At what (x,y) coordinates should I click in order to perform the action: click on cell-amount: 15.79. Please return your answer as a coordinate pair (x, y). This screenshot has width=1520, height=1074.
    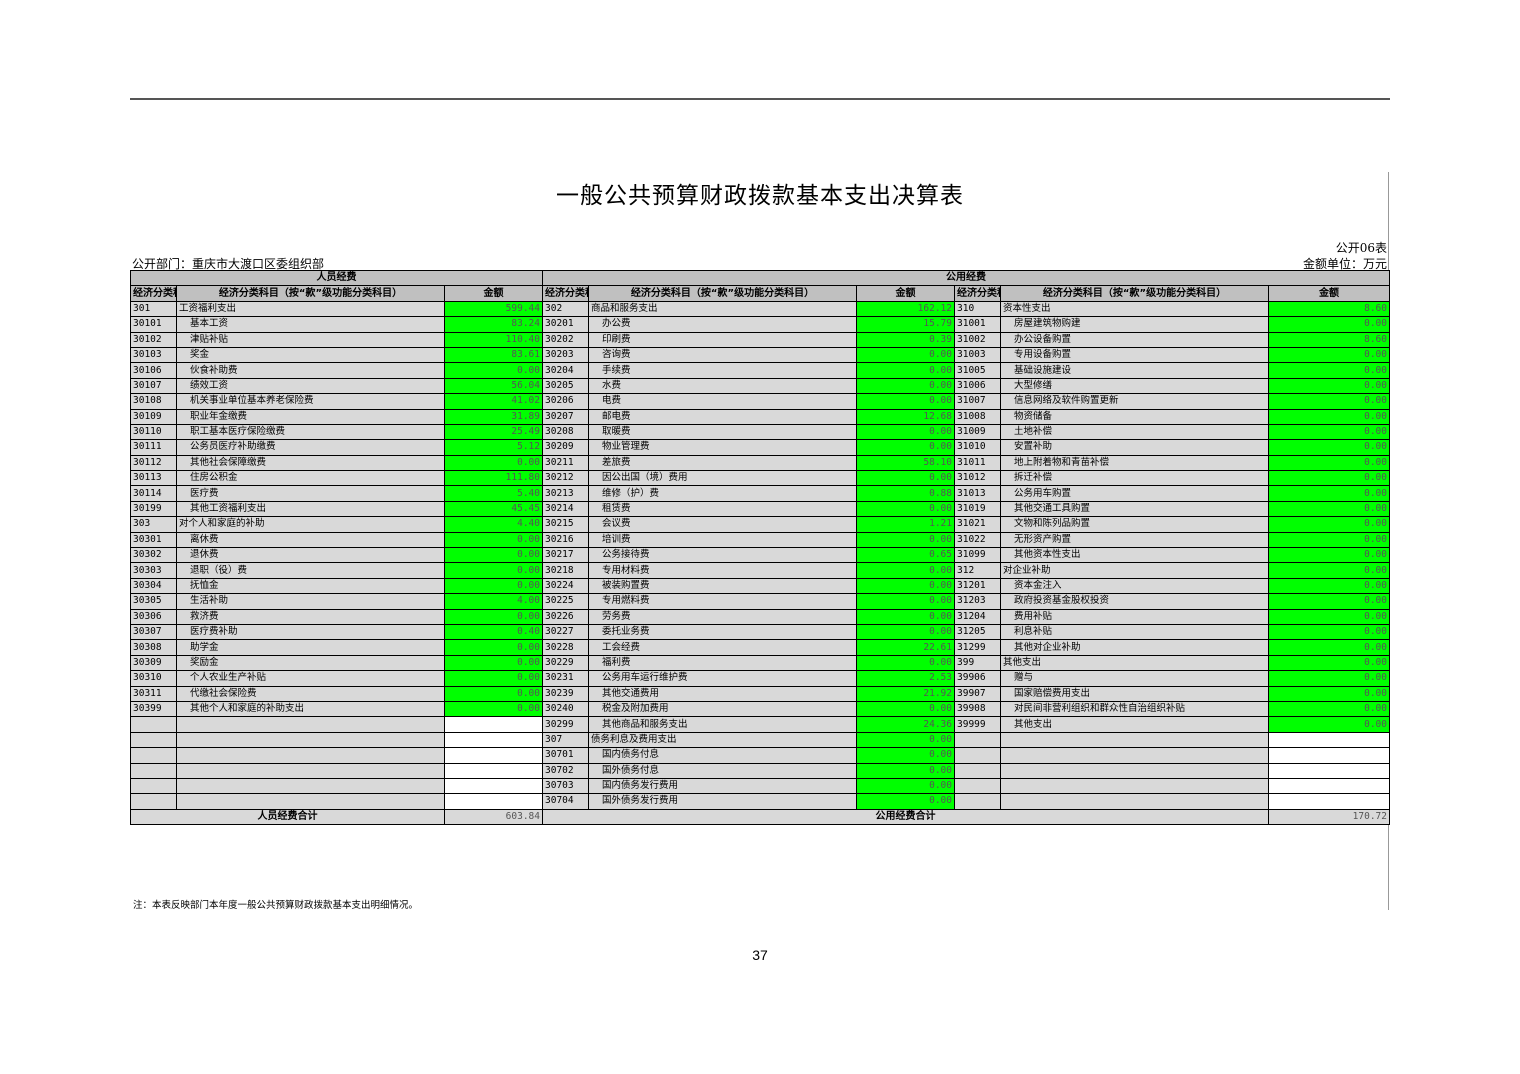
    Looking at the image, I should click on (905, 324).